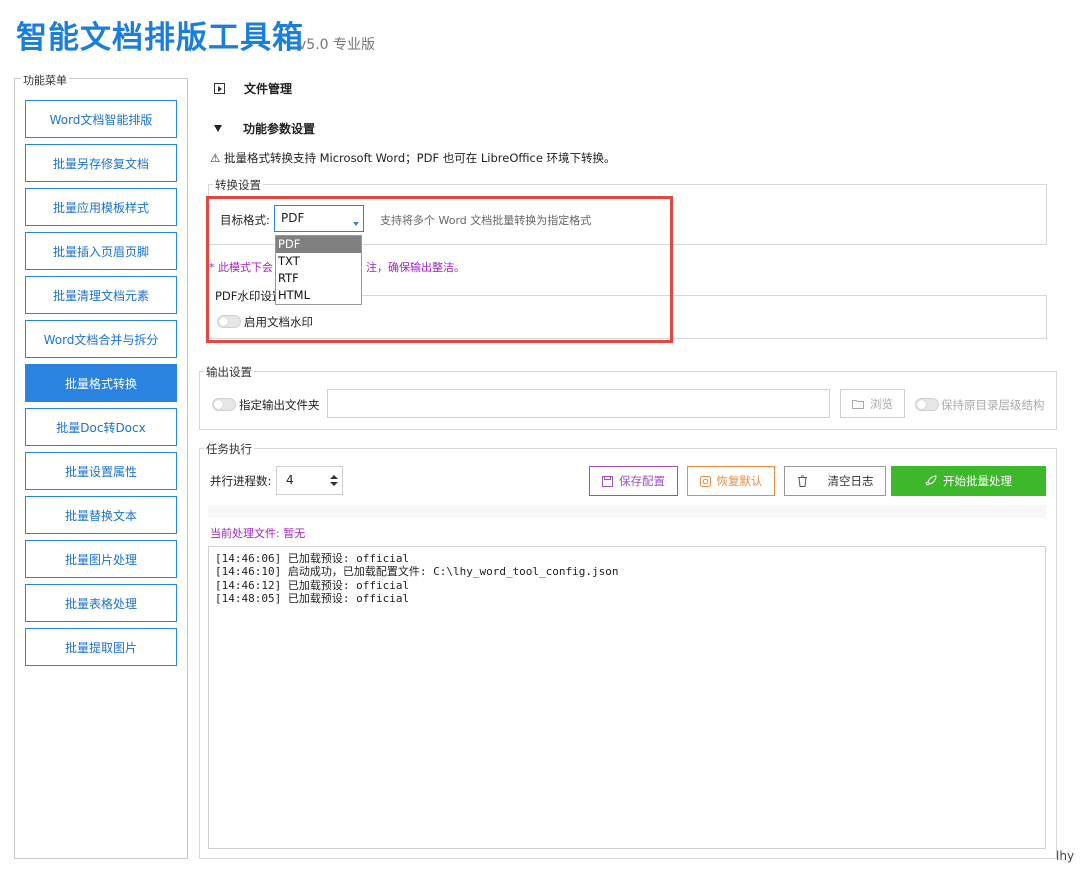 This screenshot has width=1080, height=873. Describe the element at coordinates (101, 515) in the screenshot. I see `sidebar-item-replace-text: 批量替换文本` at that location.